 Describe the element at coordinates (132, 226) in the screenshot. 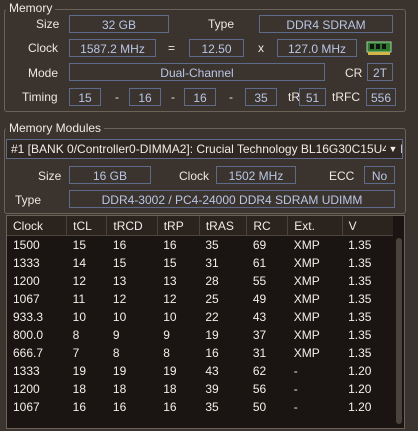

I see `column-header-trcd: tRCD` at that location.